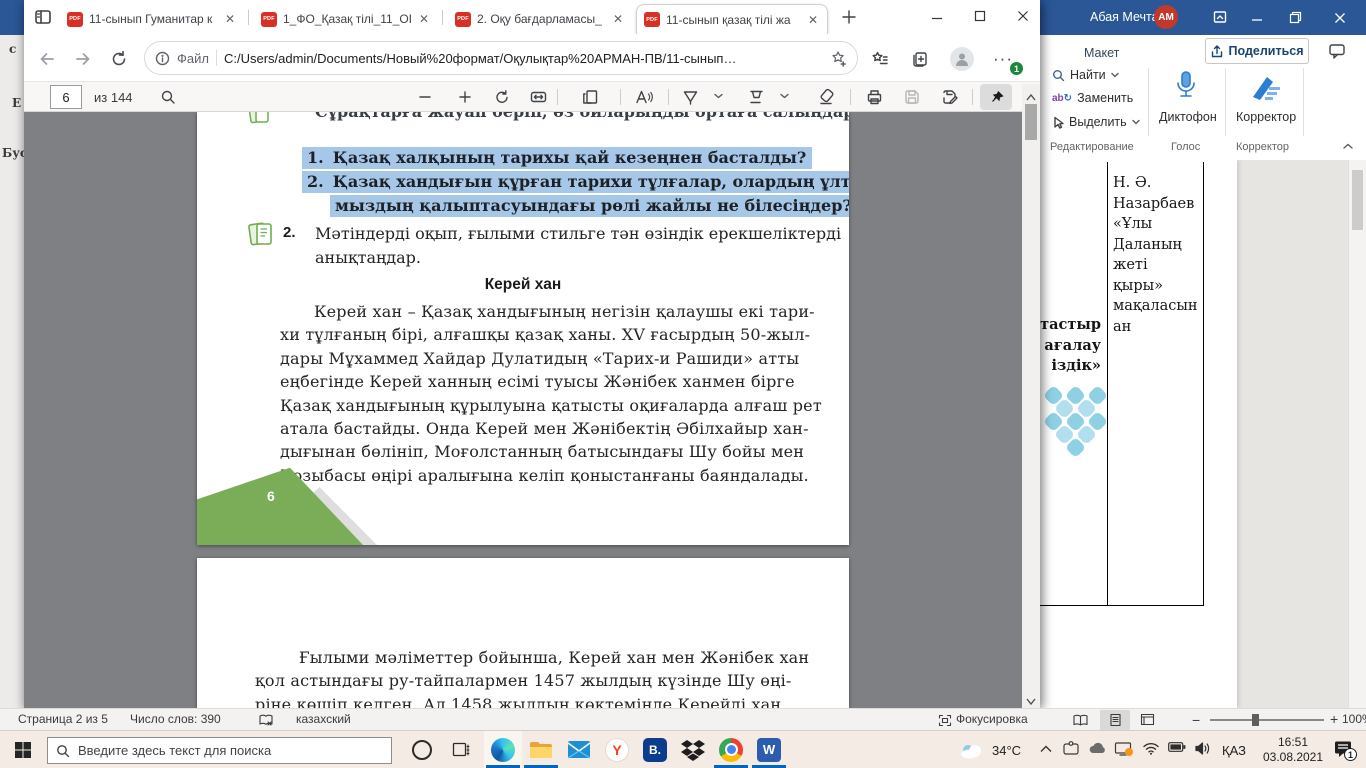 The height and width of the screenshot is (768, 1366). What do you see at coordinates (1092, 98) in the screenshot?
I see `replace-button: ab↻ Заменить` at bounding box center [1092, 98].